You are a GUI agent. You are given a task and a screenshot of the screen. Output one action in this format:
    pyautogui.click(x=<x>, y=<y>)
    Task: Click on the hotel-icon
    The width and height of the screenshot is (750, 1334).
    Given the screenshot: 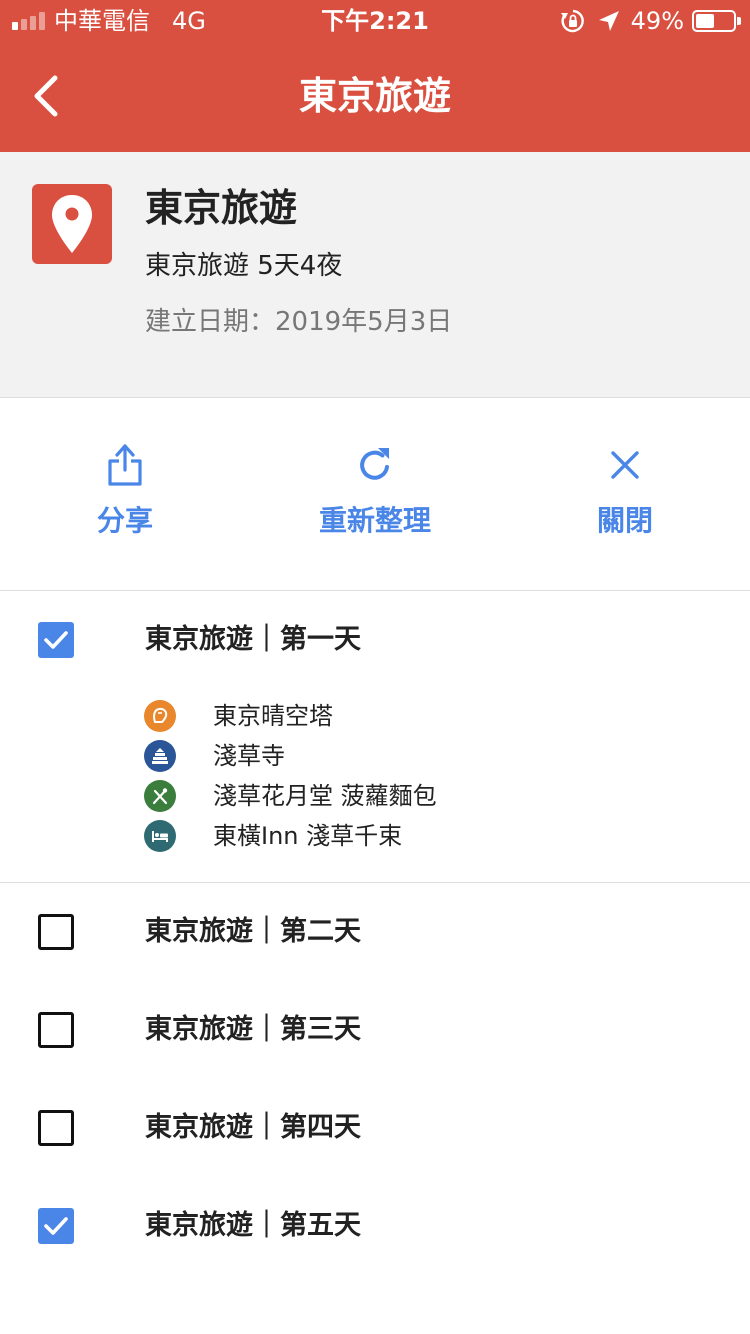 What is the action you would take?
    pyautogui.click(x=160, y=836)
    